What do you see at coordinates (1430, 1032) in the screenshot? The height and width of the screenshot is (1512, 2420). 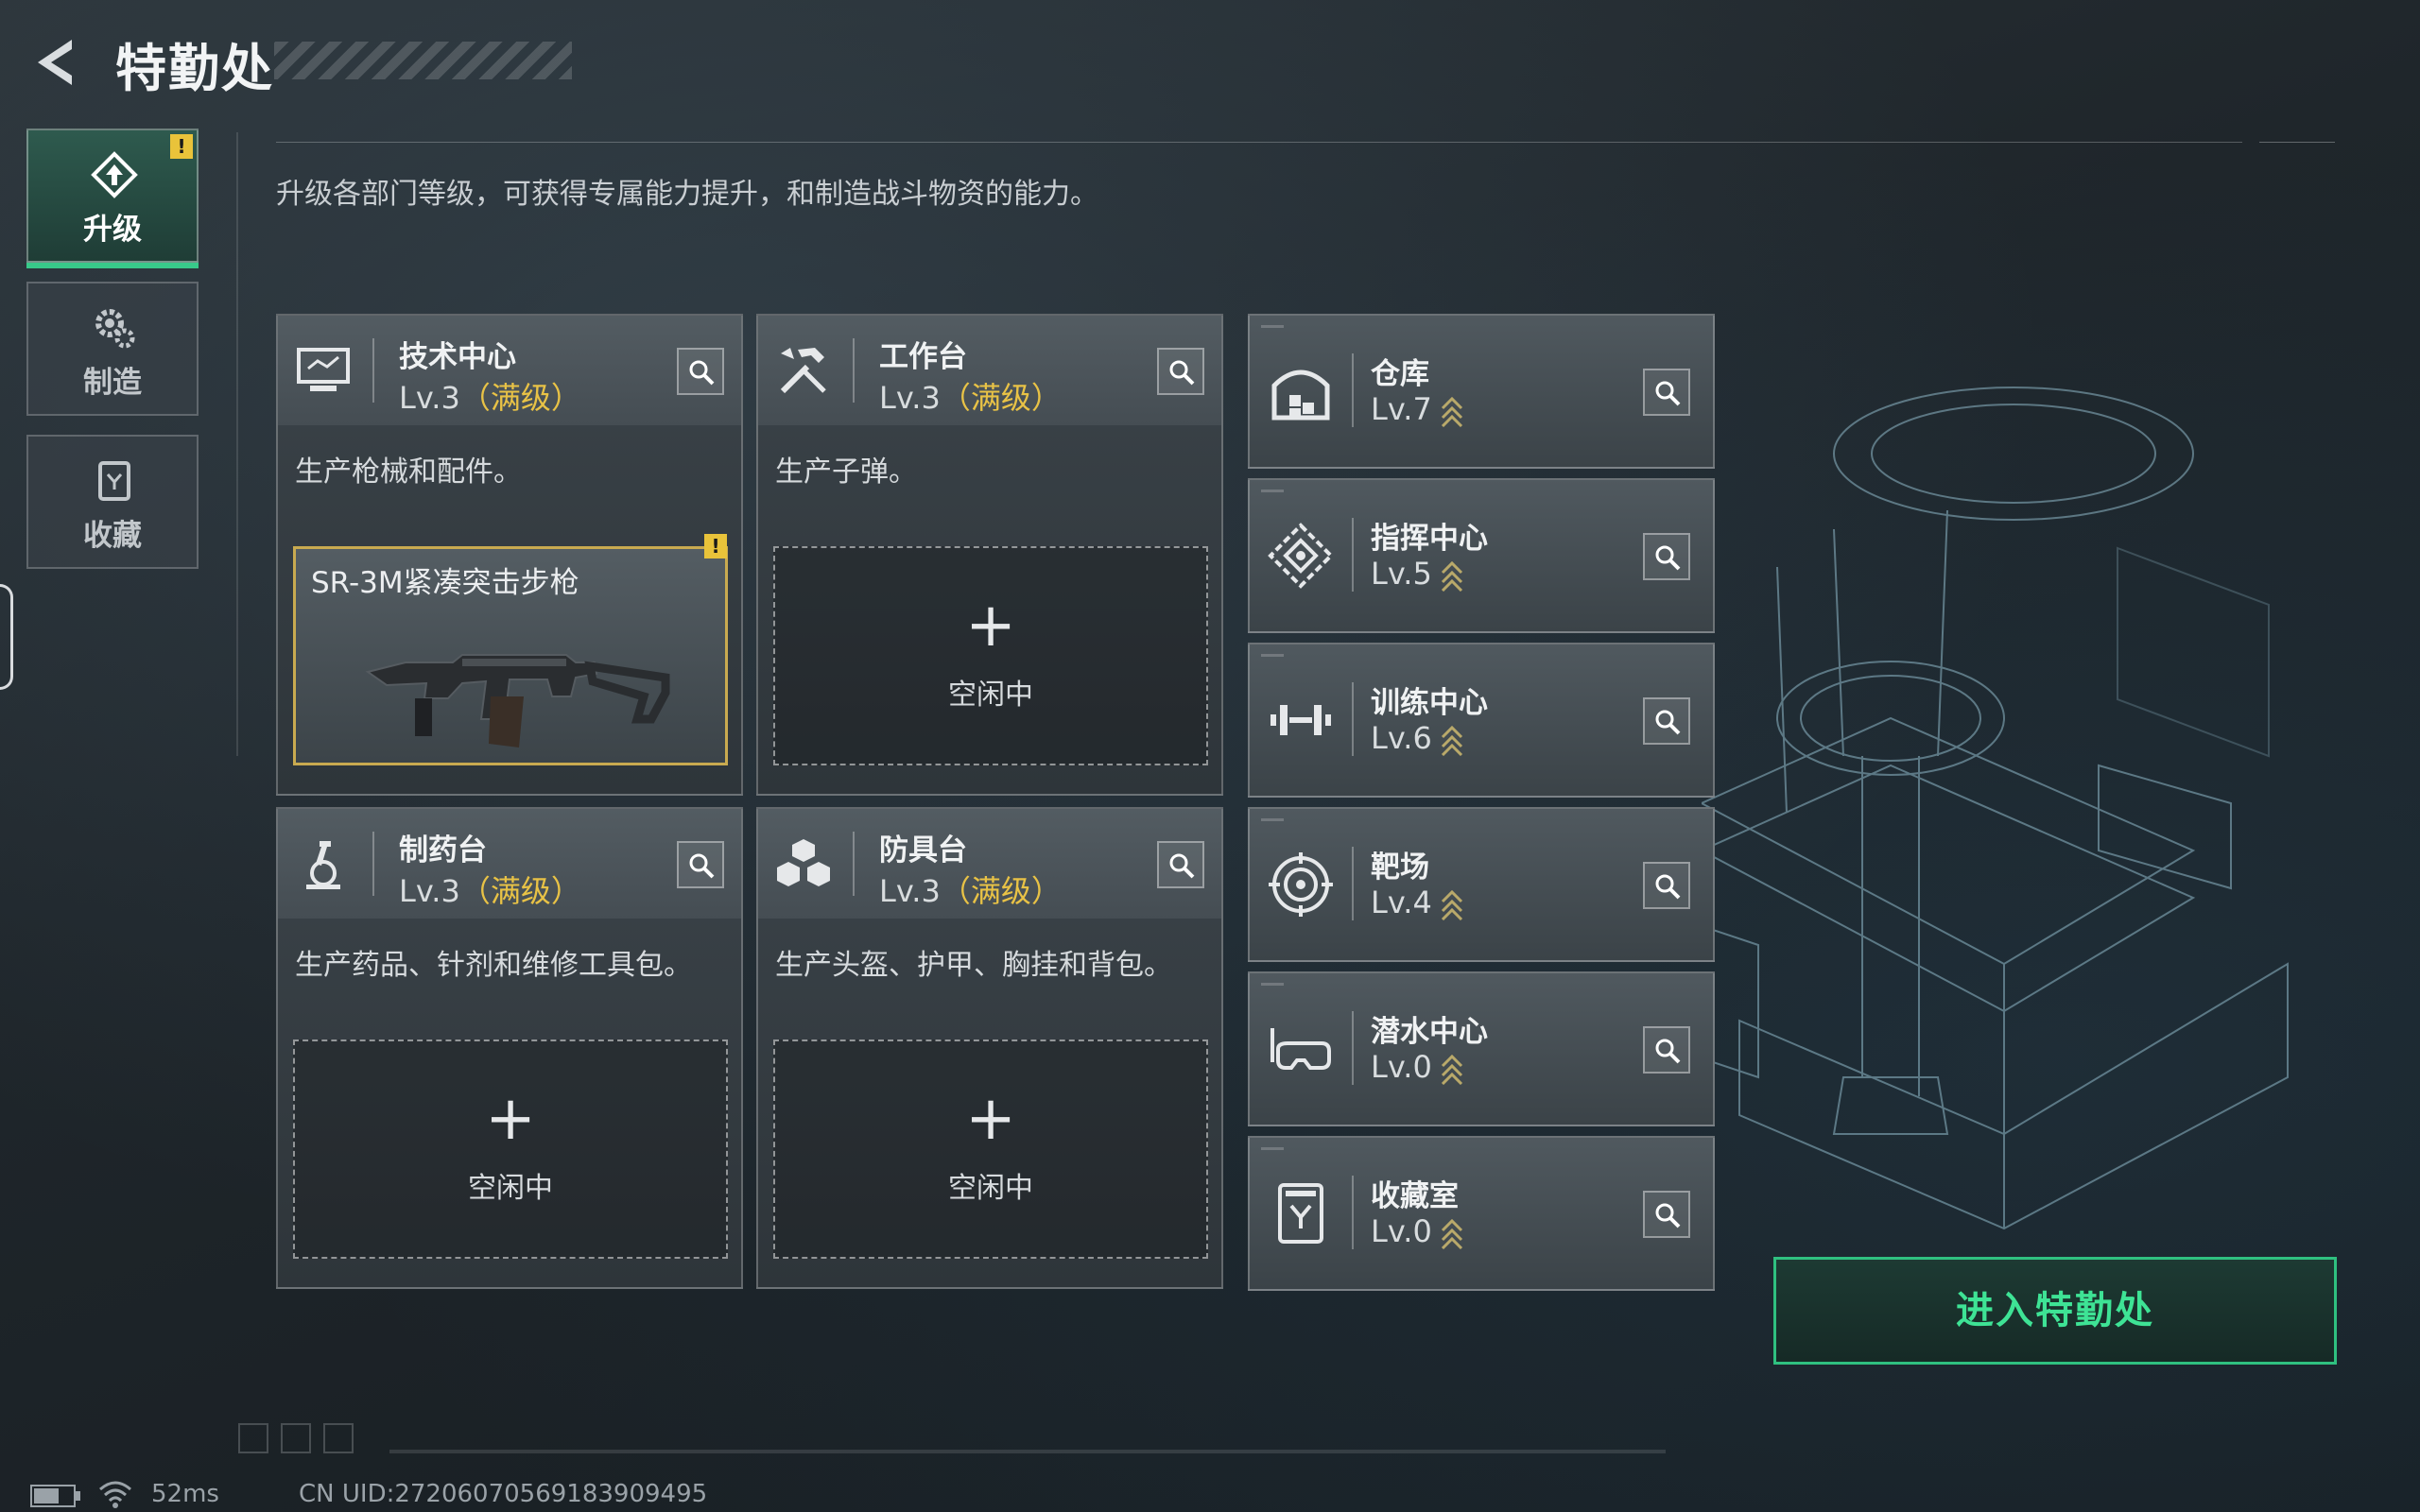 I see `facility-name: 潜水中心` at bounding box center [1430, 1032].